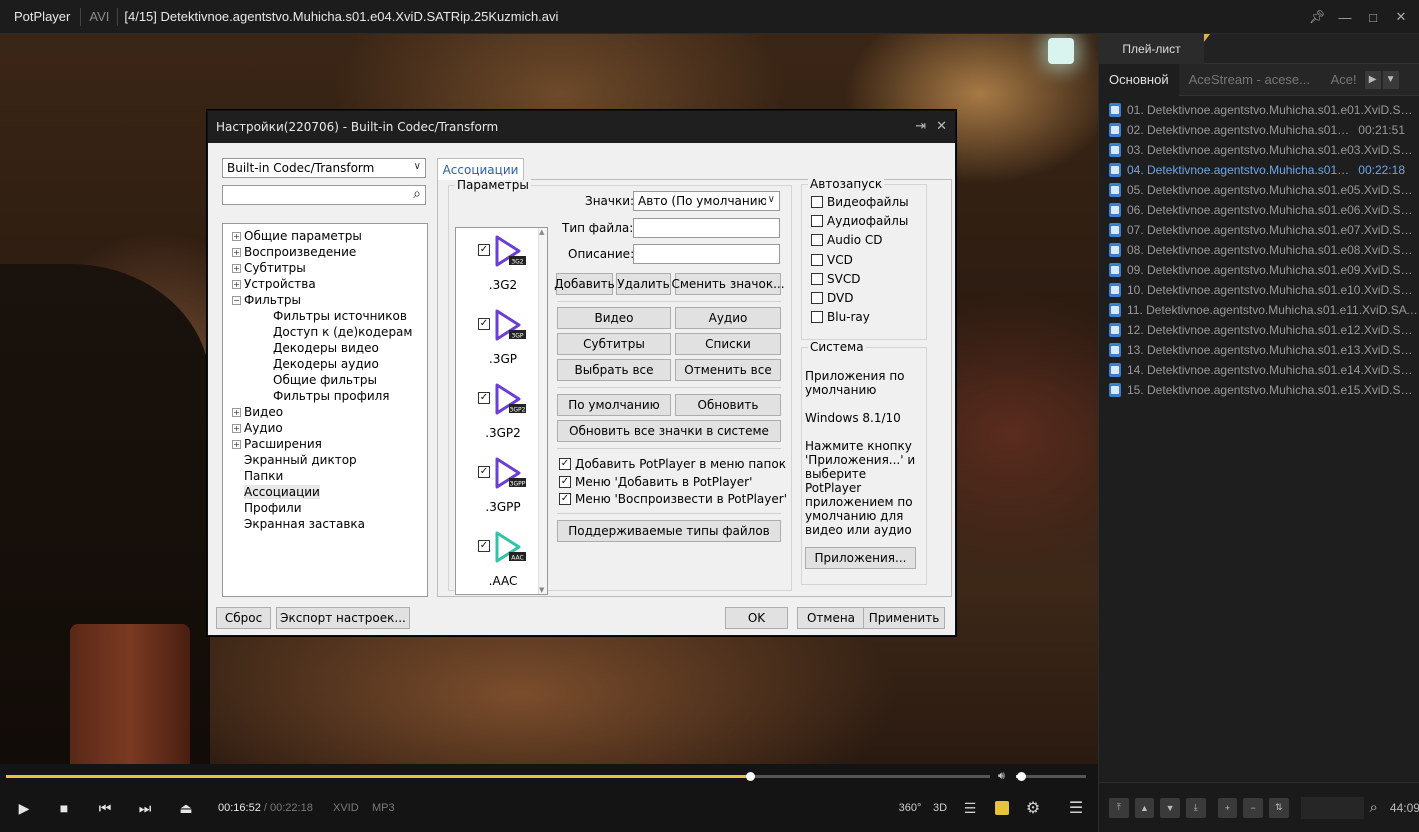 The height and width of the screenshot is (832, 1419). What do you see at coordinates (643, 284) in the screenshot?
I see `delete-button: Удалить` at bounding box center [643, 284].